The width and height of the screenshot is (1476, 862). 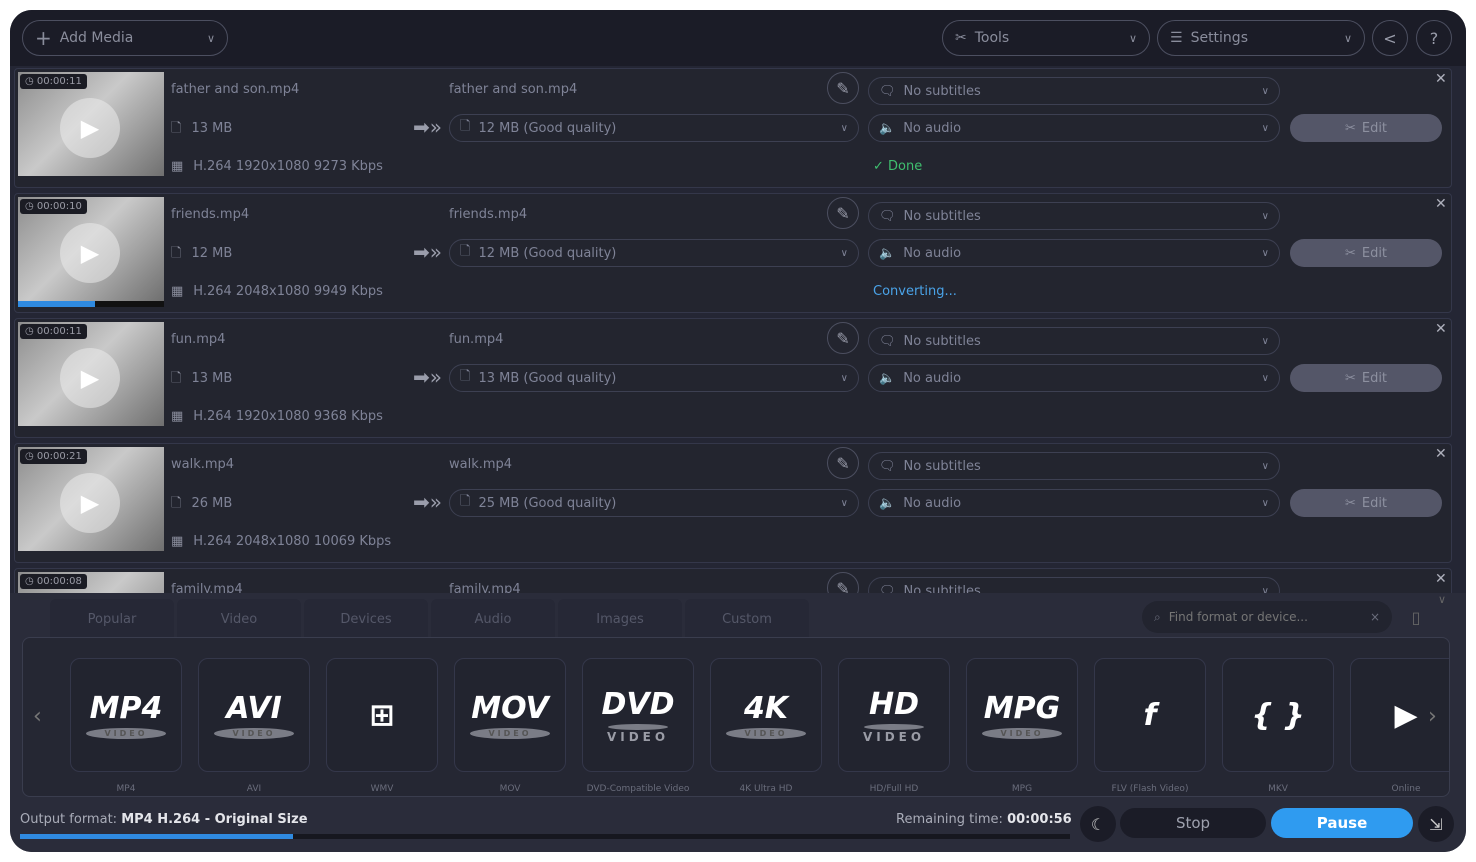 I want to click on video-thumbnail: ◷ 00:00:21 ▶, so click(x=91, y=499).